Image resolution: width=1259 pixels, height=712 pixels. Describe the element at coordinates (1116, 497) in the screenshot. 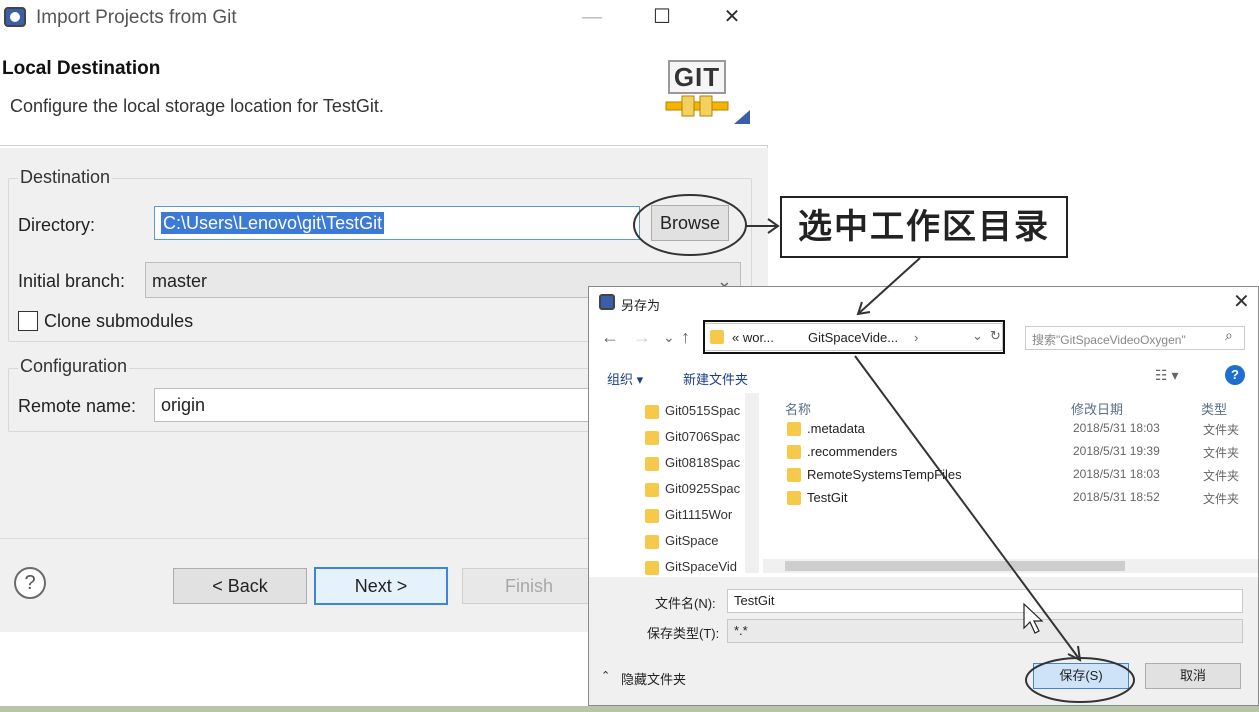

I see `file-date: 2018/5/31 18:52` at that location.